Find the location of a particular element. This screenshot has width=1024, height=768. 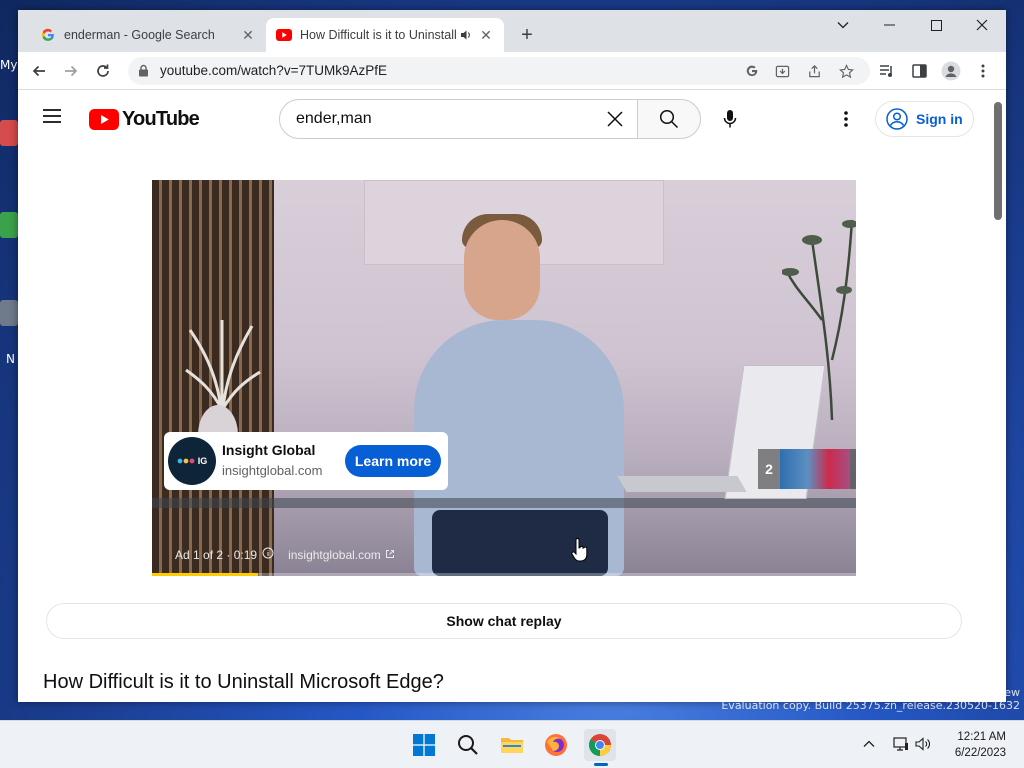

advertiser-logo-text: IG is located at coordinates (202, 461).